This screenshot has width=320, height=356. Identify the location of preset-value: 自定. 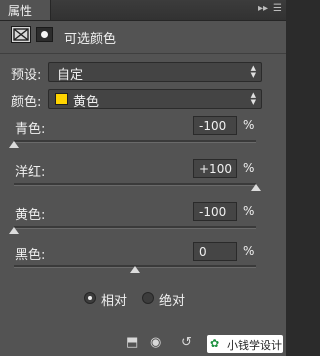
(70, 75).